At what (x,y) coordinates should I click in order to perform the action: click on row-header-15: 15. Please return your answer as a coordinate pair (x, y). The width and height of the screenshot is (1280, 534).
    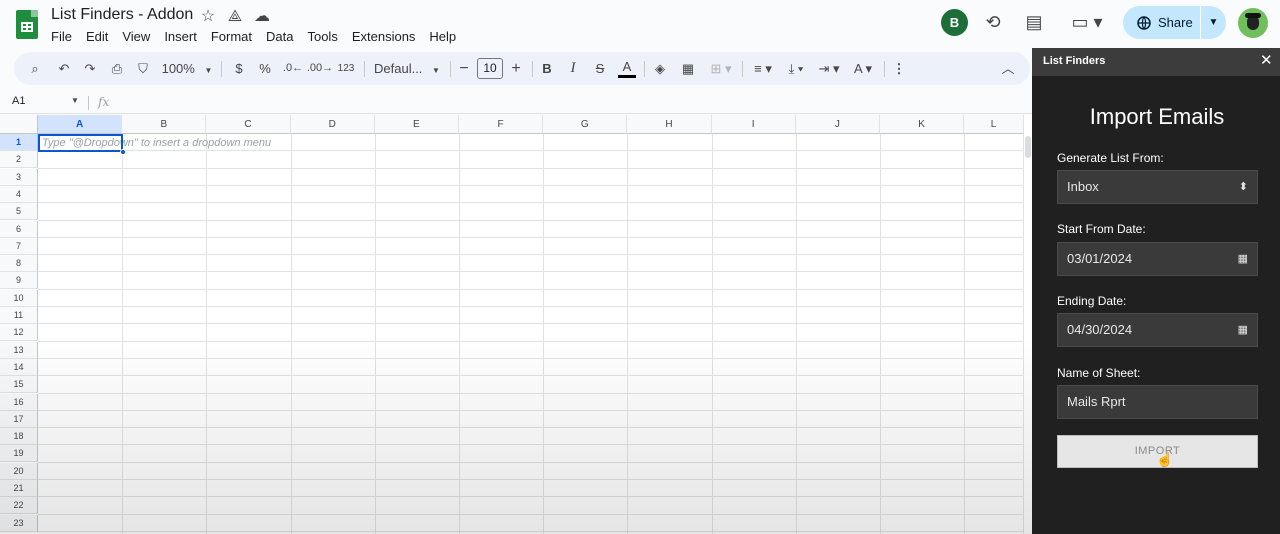
    Looking at the image, I should click on (19, 385).